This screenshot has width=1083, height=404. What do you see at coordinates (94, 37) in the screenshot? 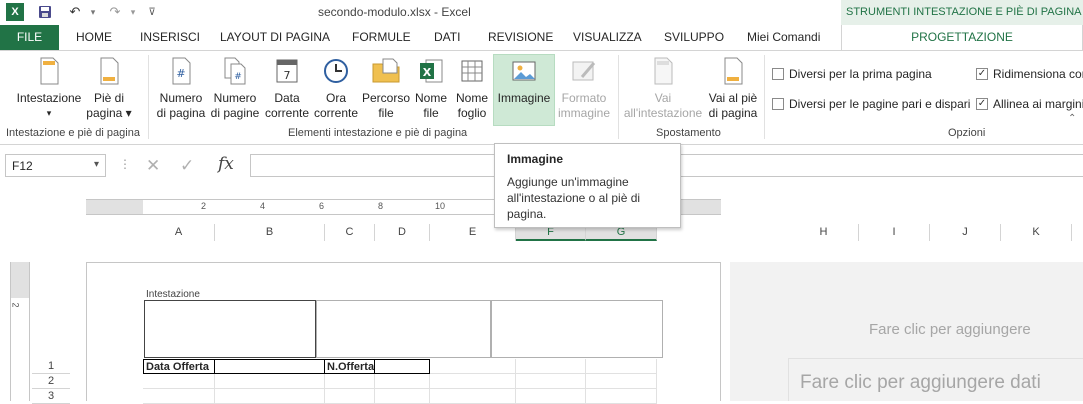
I see `tab-home: HOME` at bounding box center [94, 37].